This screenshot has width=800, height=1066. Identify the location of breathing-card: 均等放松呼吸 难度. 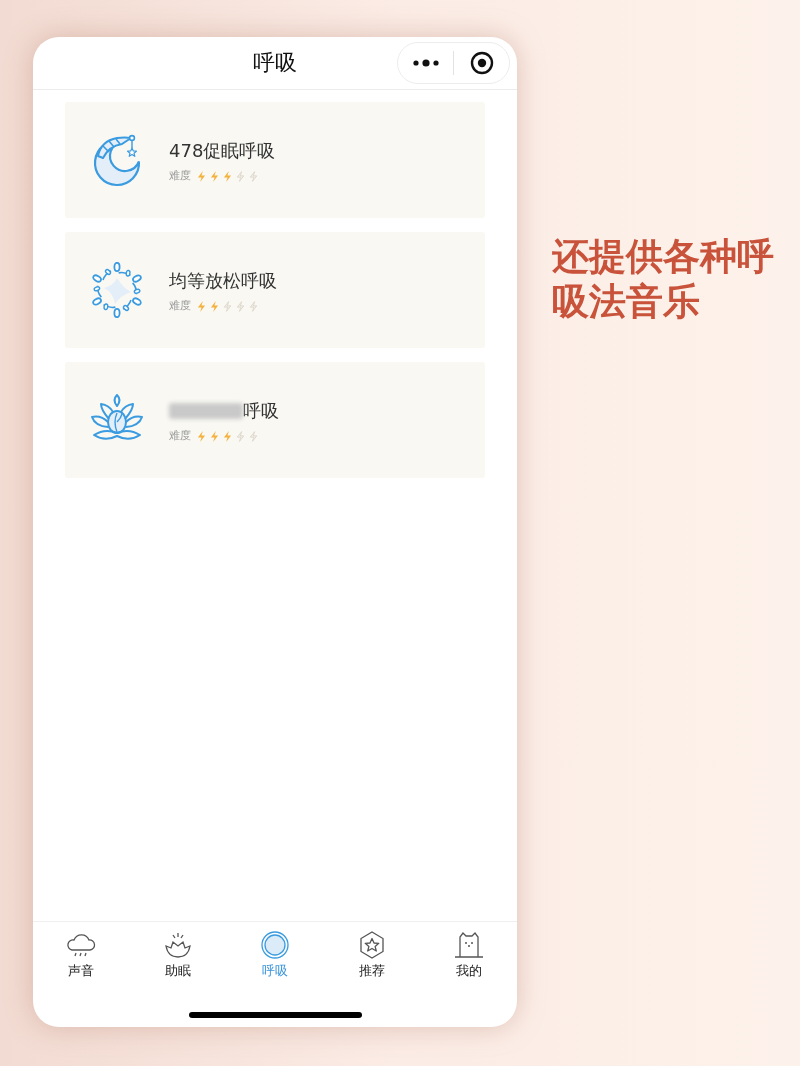
(275, 290).